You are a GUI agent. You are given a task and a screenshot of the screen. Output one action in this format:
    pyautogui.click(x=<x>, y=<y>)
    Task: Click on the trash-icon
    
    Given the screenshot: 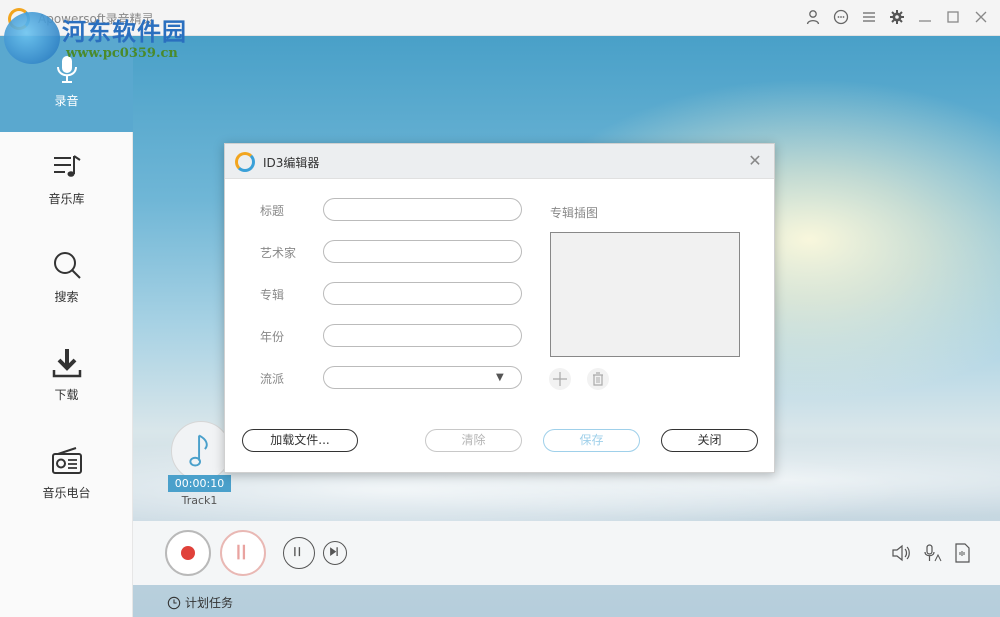 What is the action you would take?
    pyautogui.click(x=598, y=379)
    